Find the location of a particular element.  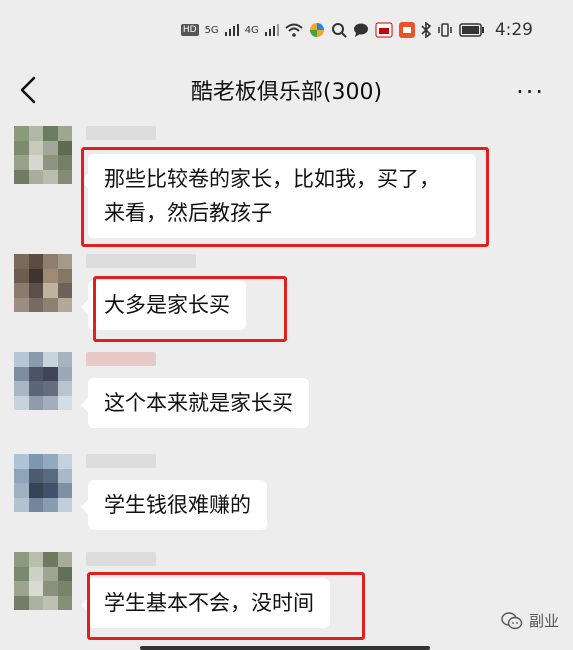

message-bubble: 学生基本不会，没时间 is located at coordinates (205, 603).